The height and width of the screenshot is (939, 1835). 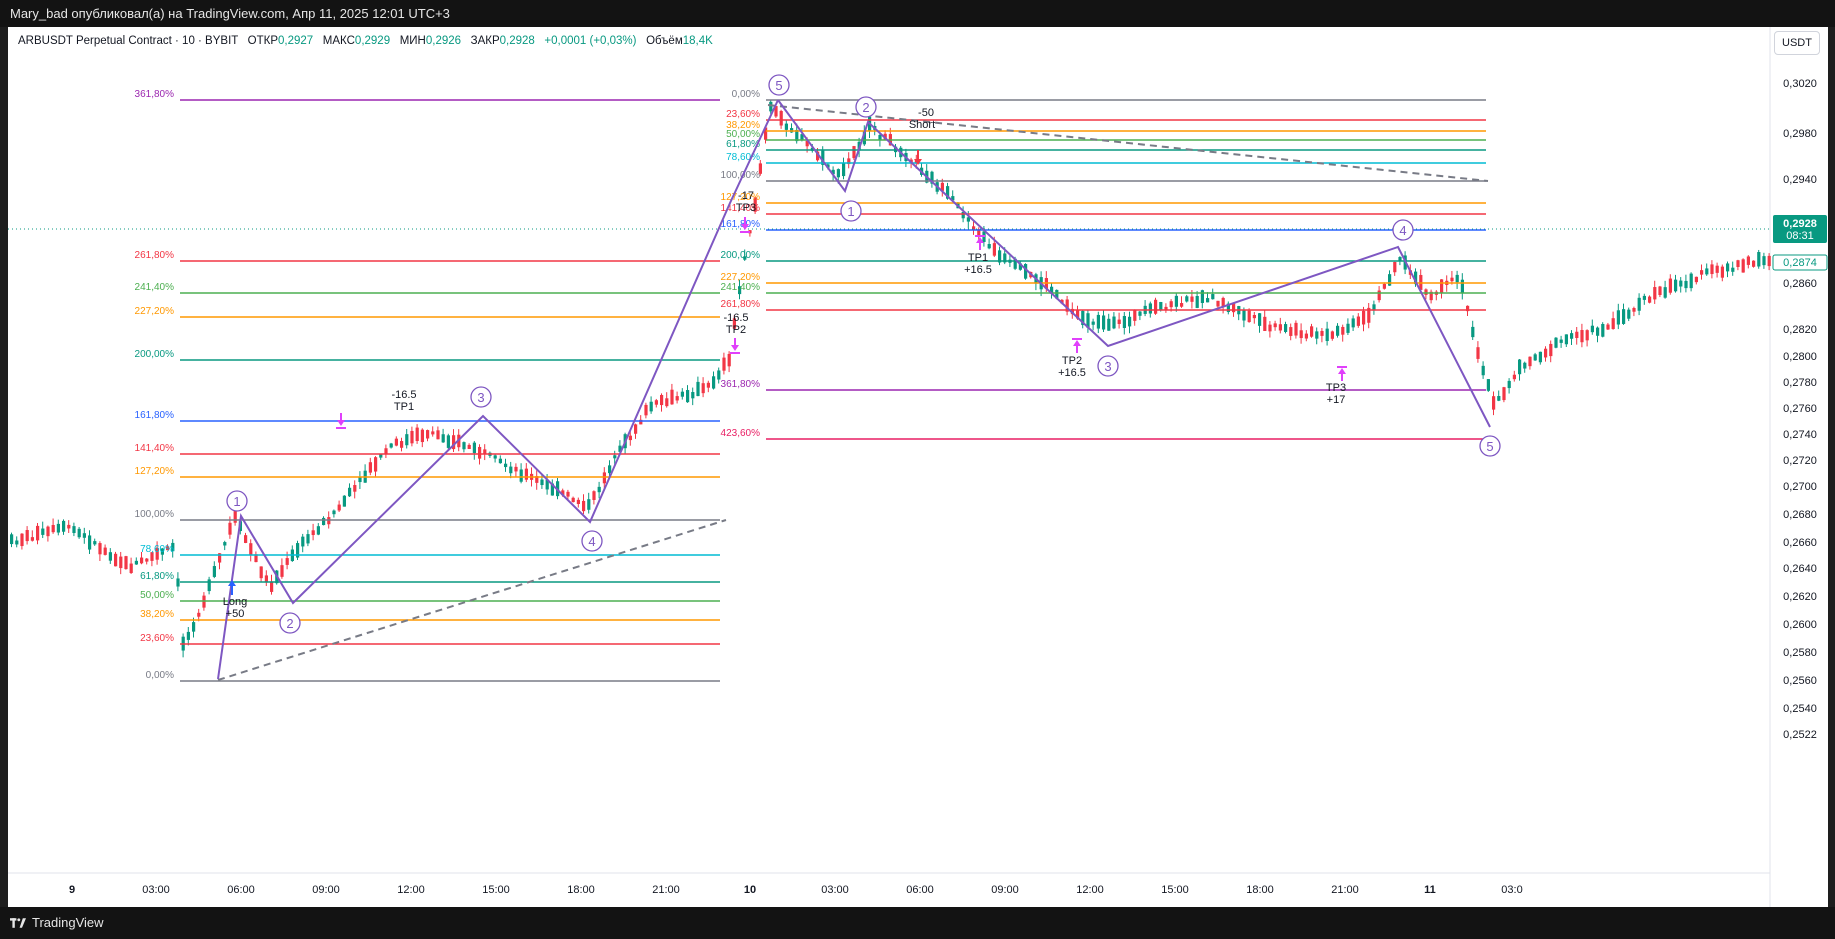 What do you see at coordinates (741, 433) in the screenshot?
I see `fib-right-lower-label: 423,60%` at bounding box center [741, 433].